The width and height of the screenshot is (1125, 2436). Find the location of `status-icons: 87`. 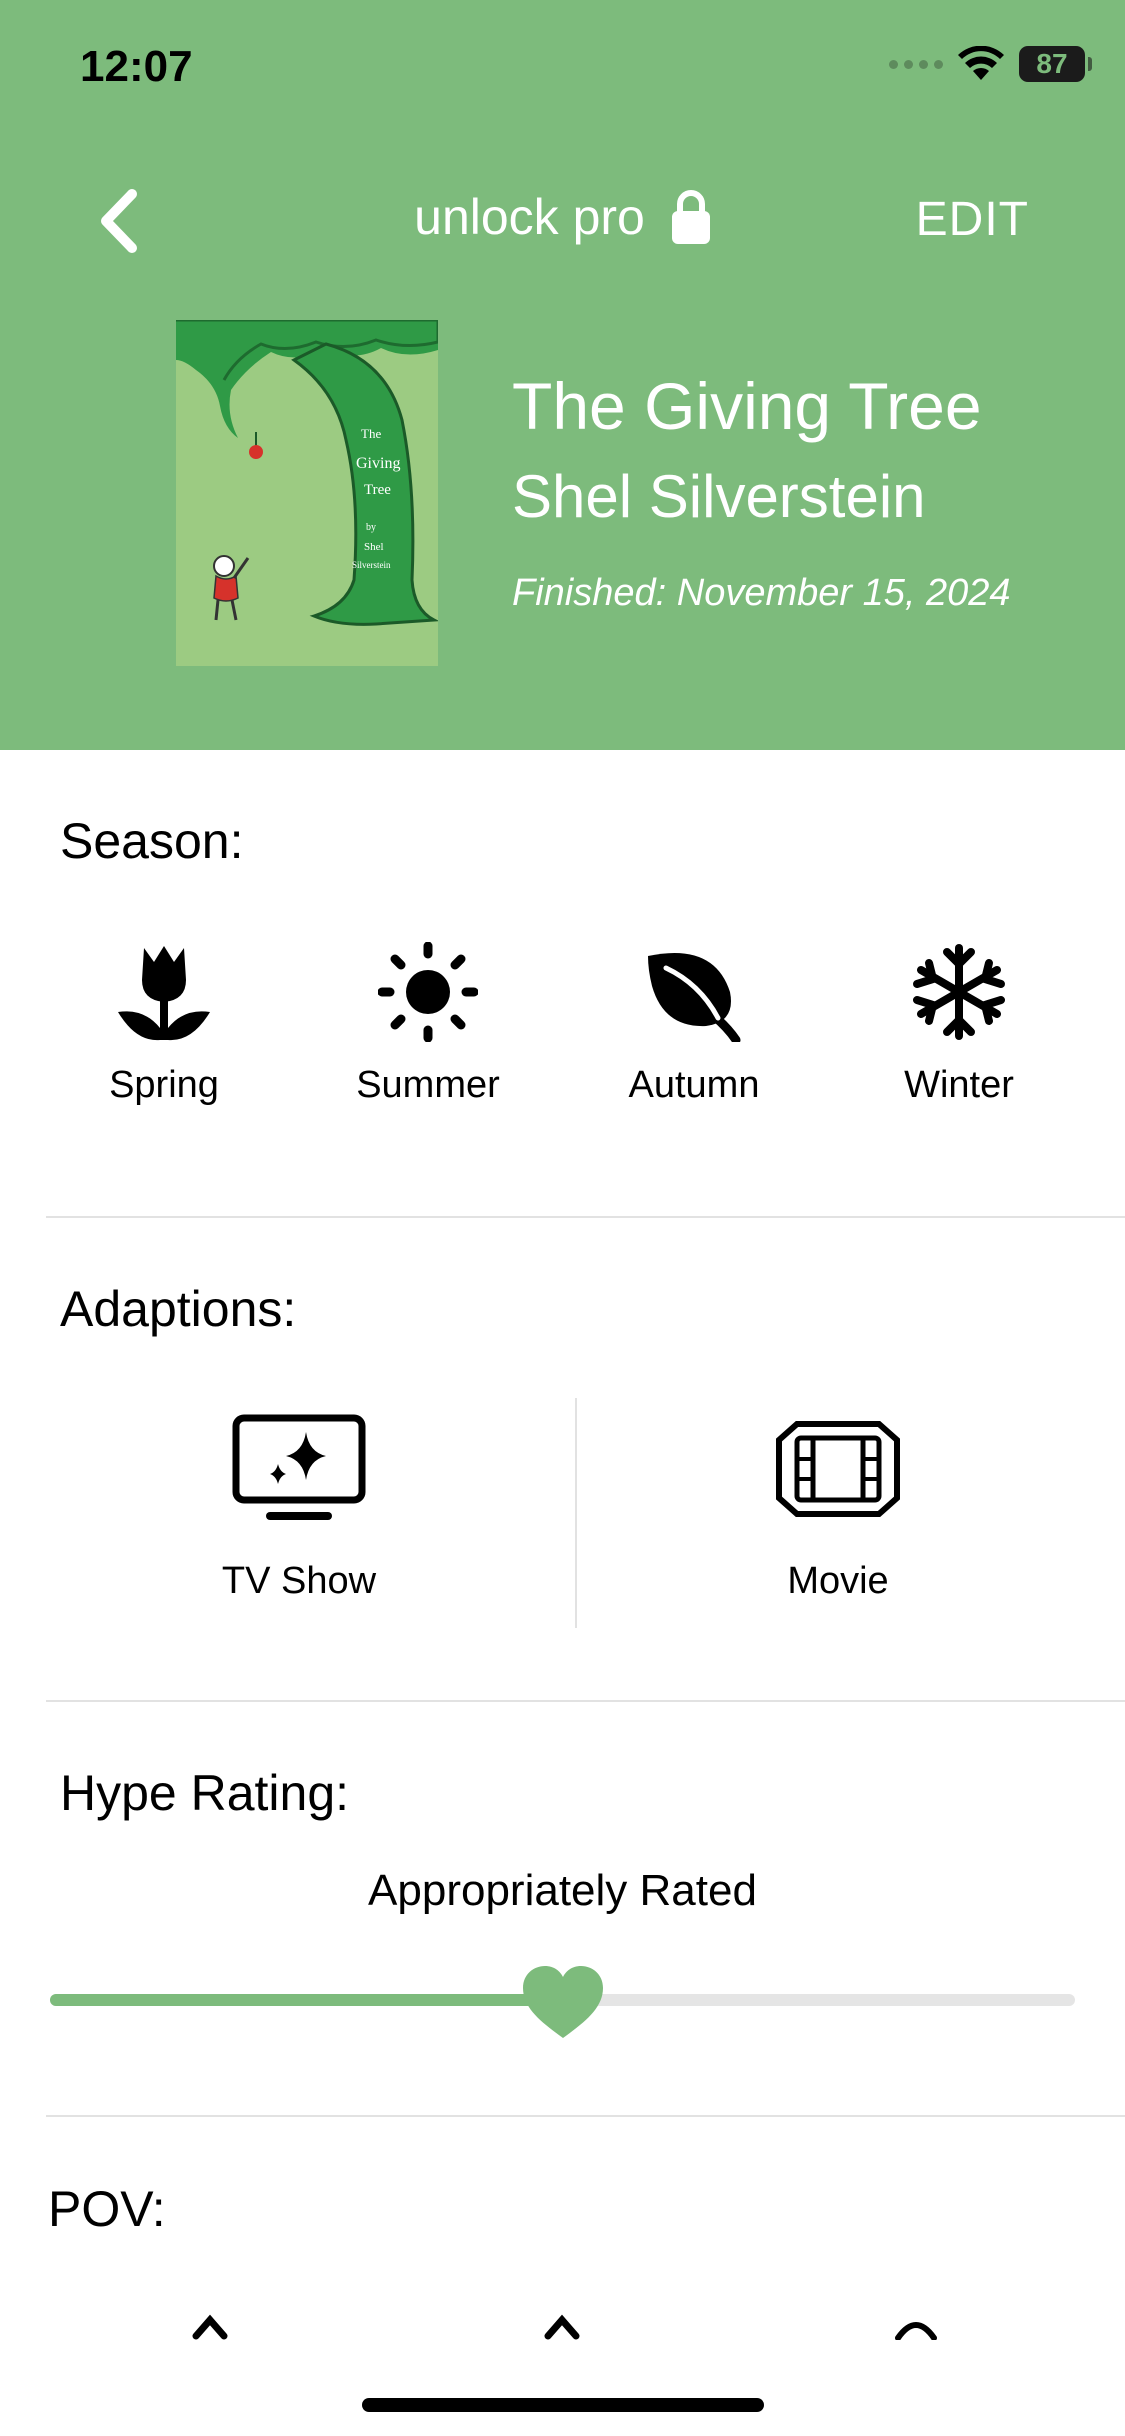

status-icons: 87 is located at coordinates (990, 64).